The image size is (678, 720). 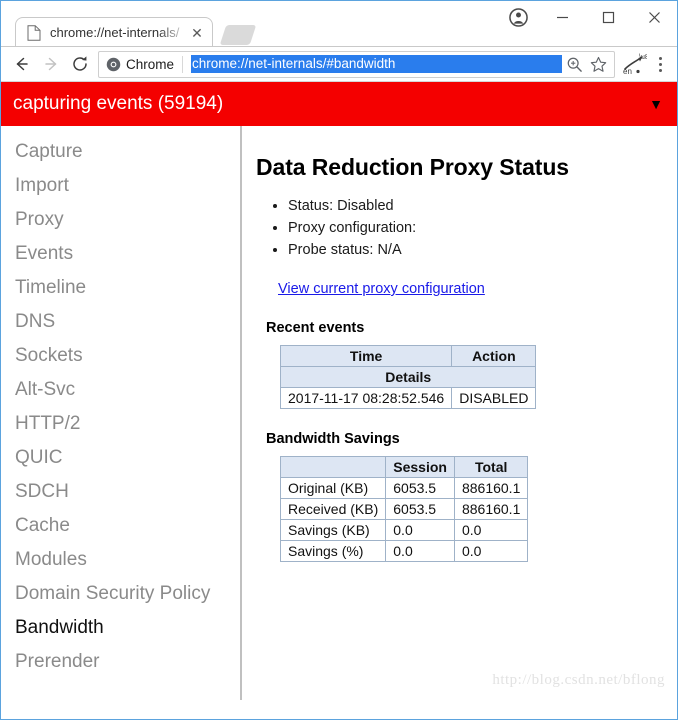 What do you see at coordinates (50, 64) in the screenshot?
I see `forward-button` at bounding box center [50, 64].